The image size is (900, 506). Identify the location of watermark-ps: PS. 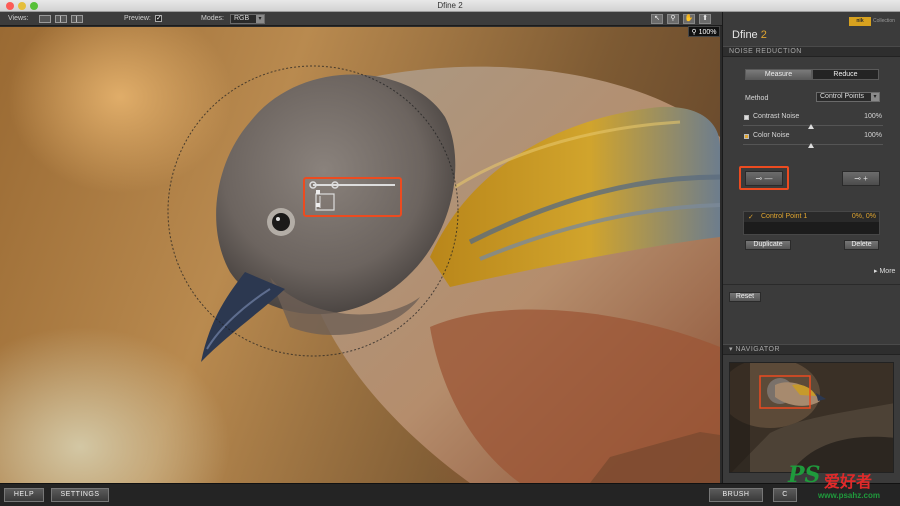
(804, 475).